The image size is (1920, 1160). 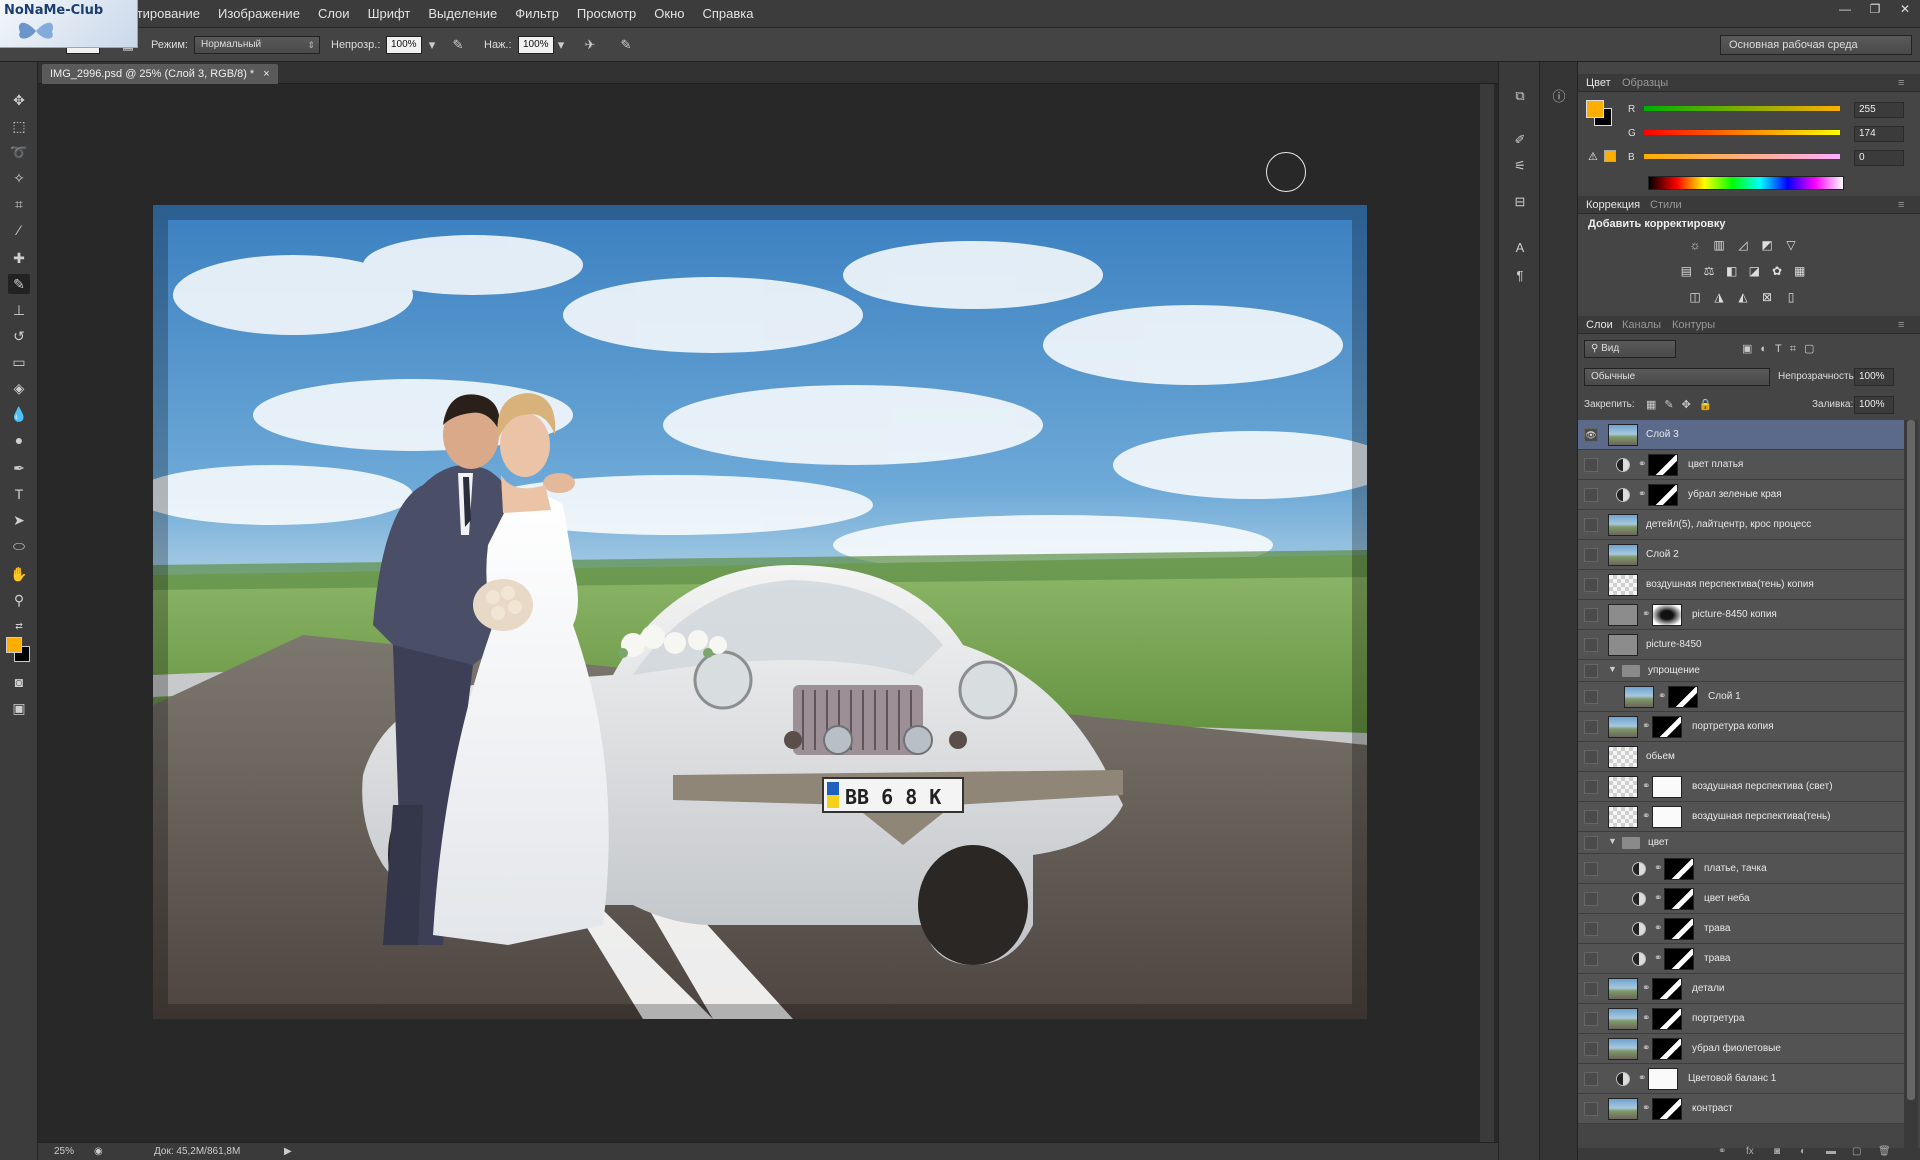 I want to click on tablet-opacity-icon: ✎, so click(x=458, y=45).